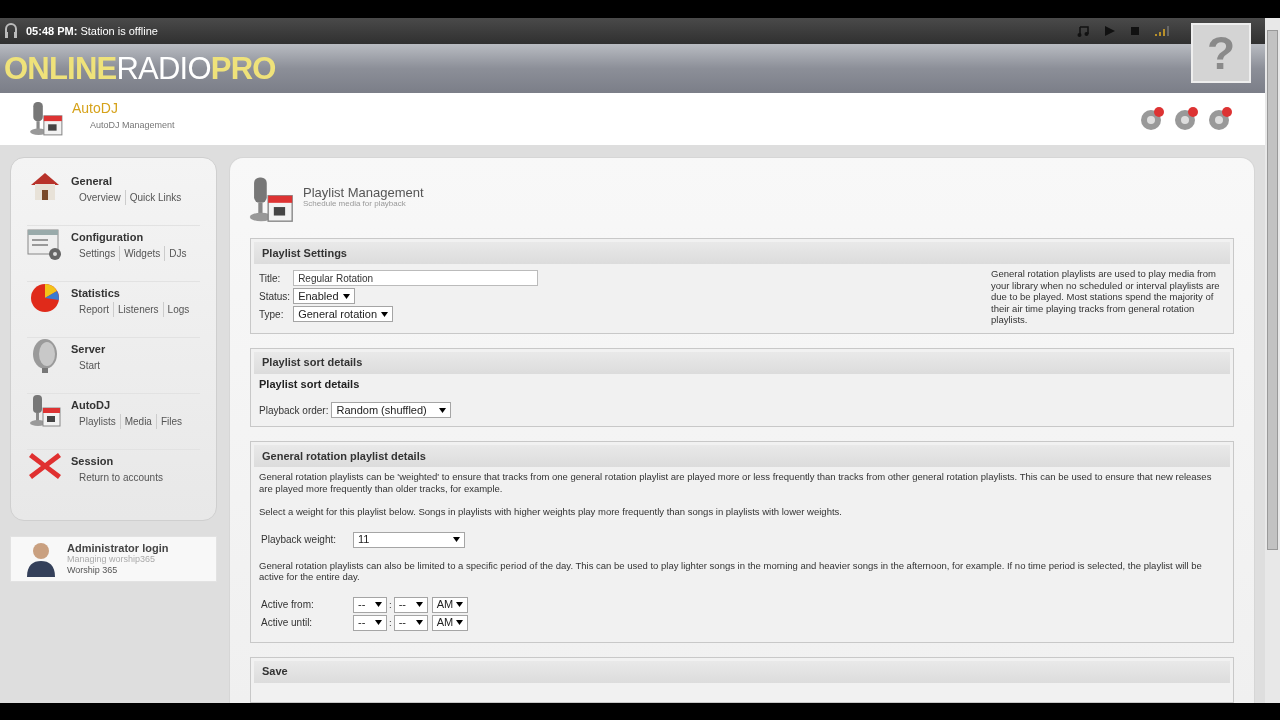 This screenshot has width=1280, height=720. What do you see at coordinates (41, 559) in the screenshot?
I see `user-icon` at bounding box center [41, 559].